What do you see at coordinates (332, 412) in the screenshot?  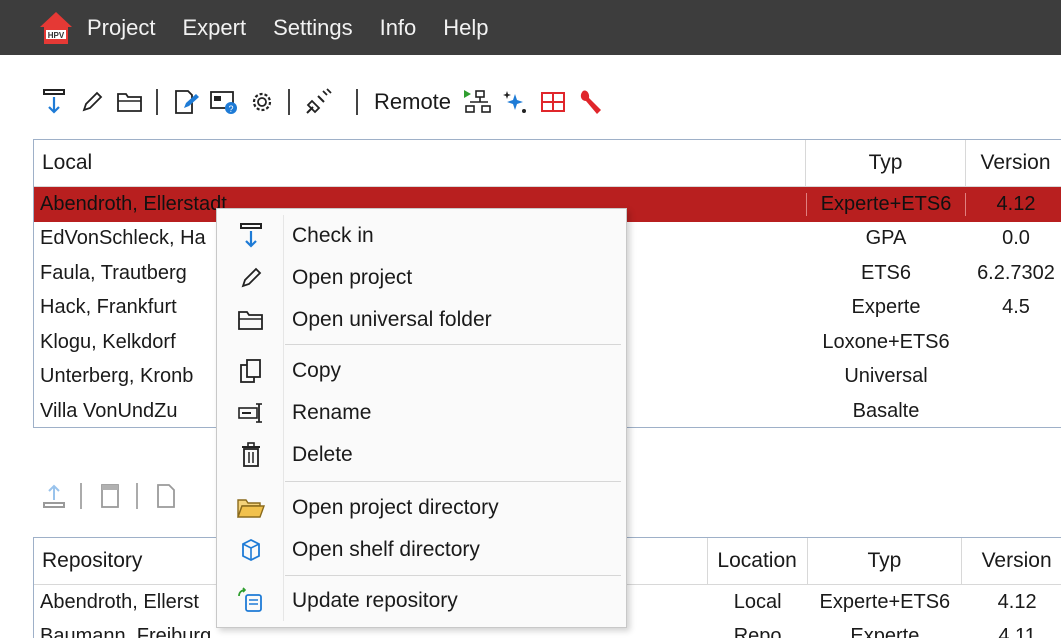 I see `menu-item-label: Rename` at bounding box center [332, 412].